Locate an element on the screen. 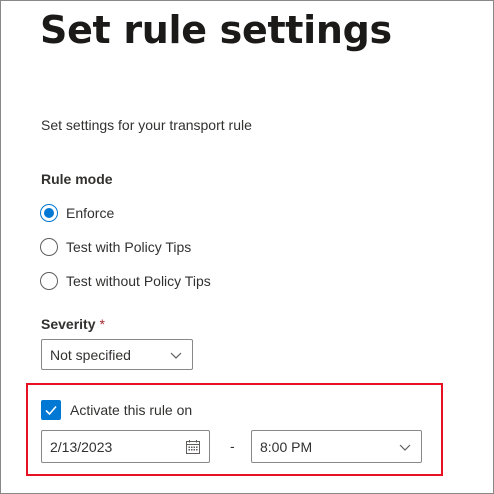 Image resolution: width=494 pixels, height=494 pixels. rule-mode-label: Rule mode is located at coordinates (77, 179).